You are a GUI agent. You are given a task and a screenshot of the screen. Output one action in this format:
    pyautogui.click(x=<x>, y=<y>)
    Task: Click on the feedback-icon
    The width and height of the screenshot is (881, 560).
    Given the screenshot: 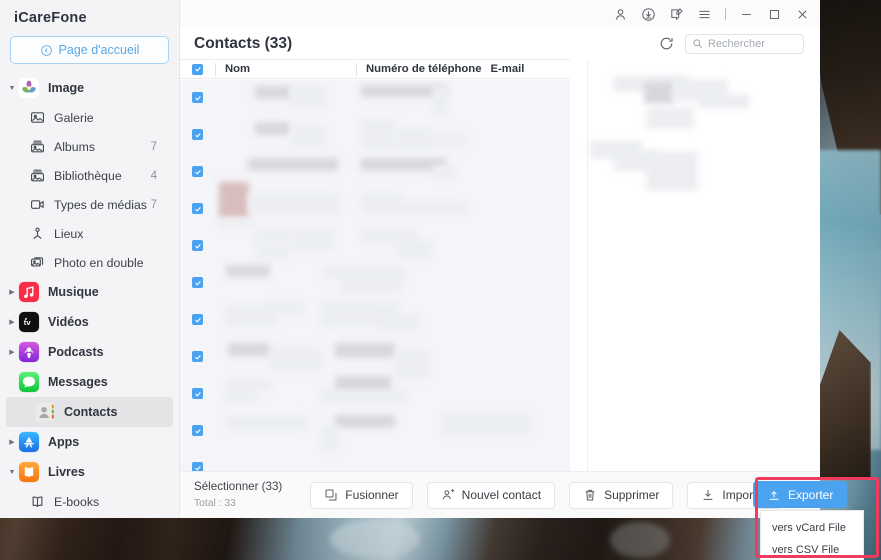 What is the action you would take?
    pyautogui.click(x=676, y=14)
    